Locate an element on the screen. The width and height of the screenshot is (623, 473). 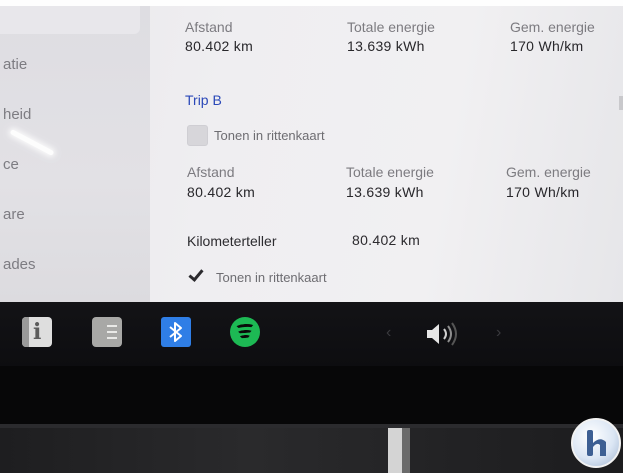
trip-a-total-energy-value: 13.639 kWh is located at coordinates (386, 46).